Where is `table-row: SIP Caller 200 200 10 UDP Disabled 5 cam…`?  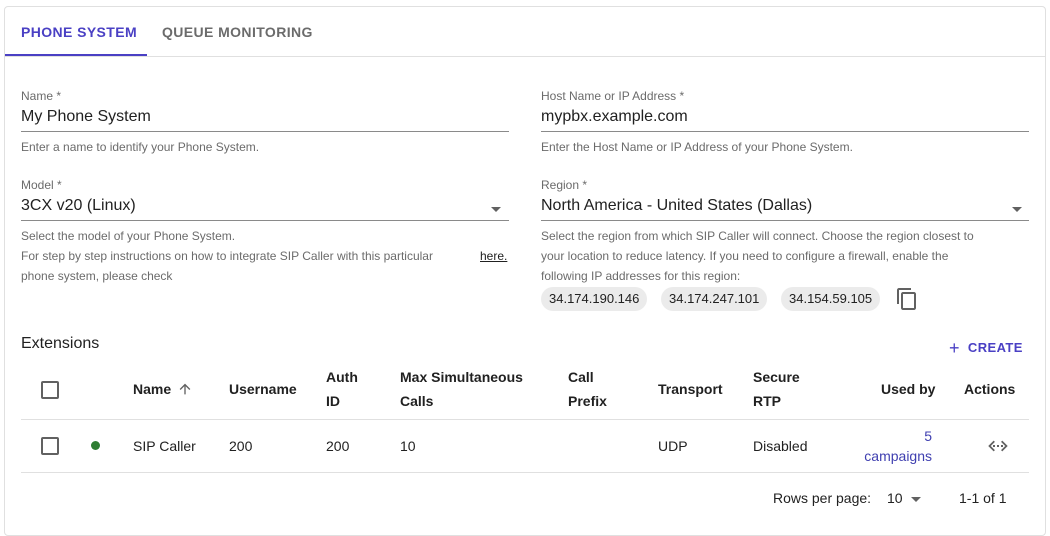 table-row: SIP Caller 200 200 10 UDP Disabled 5 cam… is located at coordinates (525, 446).